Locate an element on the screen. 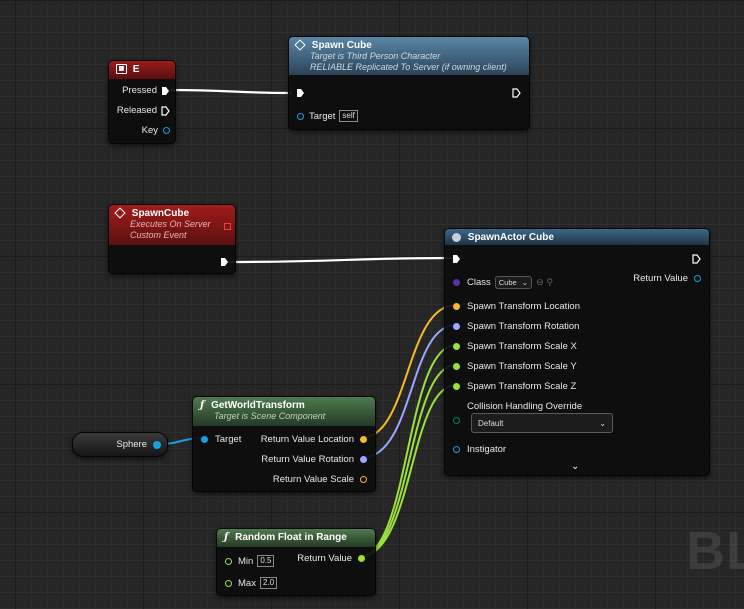 The height and width of the screenshot is (609, 744). get-world-transform-subtitle: Target is Scene Component is located at coordinates (270, 416).